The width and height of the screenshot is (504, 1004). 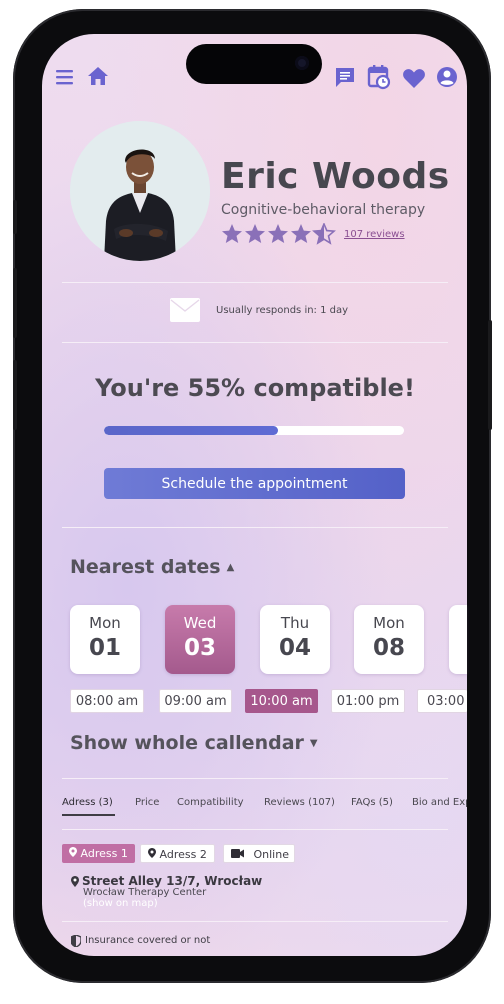 I want to click on nearest-dates-heading: Nearest dates ▲, so click(x=152, y=567).